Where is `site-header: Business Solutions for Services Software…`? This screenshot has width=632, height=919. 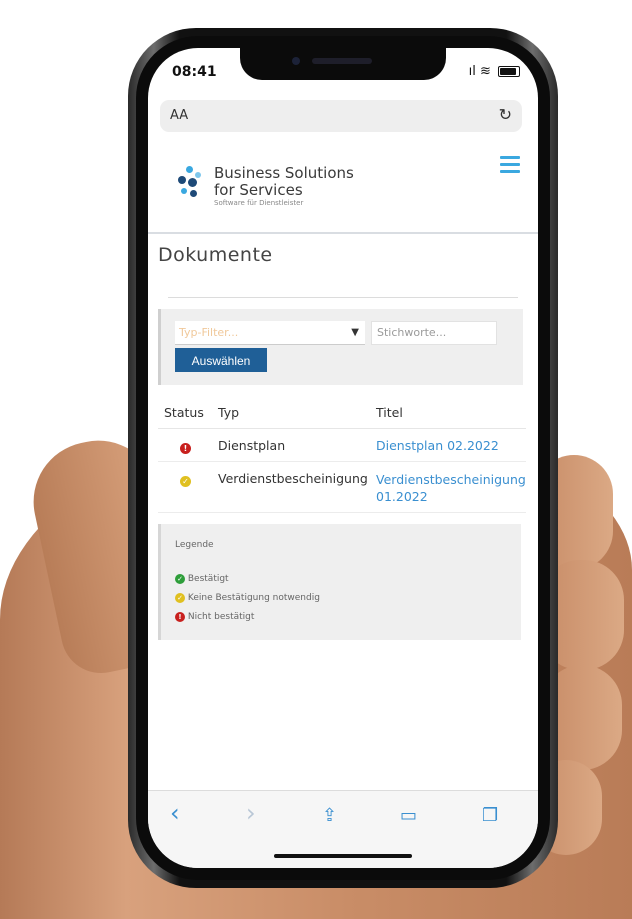 site-header: Business Solutions for Services Software… is located at coordinates (343, 187).